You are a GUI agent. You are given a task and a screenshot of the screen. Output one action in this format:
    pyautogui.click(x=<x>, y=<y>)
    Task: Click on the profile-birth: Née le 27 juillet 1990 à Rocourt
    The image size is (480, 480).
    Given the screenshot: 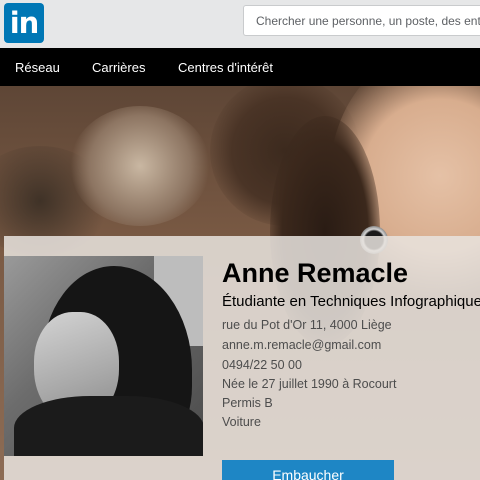 What is the action you would take?
    pyautogui.click(x=309, y=384)
    